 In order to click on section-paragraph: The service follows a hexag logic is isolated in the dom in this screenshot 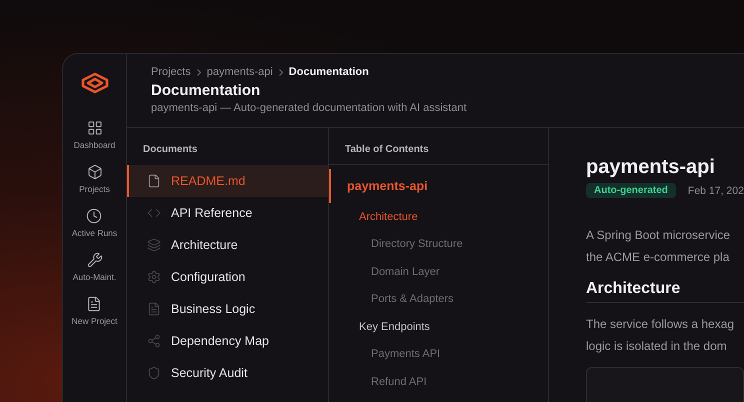, I will do `click(661, 335)`.